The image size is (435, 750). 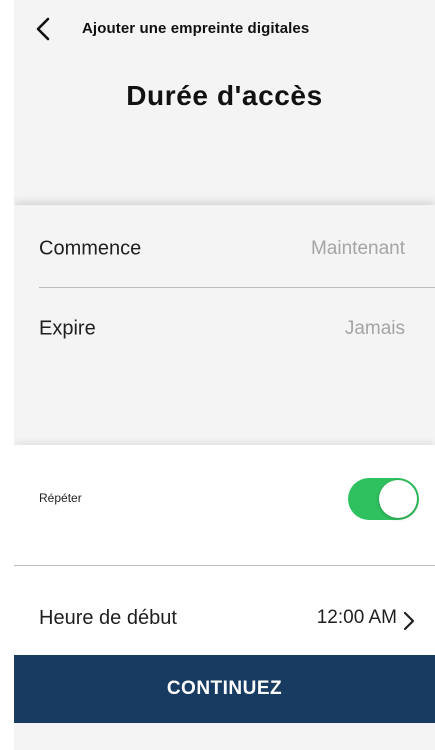 What do you see at coordinates (90, 248) in the screenshot?
I see `starts-label: Commence` at bounding box center [90, 248].